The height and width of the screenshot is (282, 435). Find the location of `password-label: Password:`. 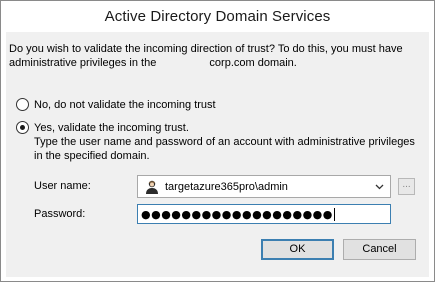

password-label: Password: is located at coordinates (60, 214).